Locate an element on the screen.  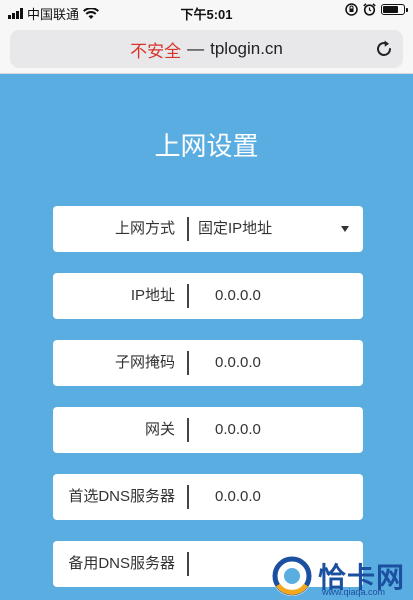
watermark-url: www.qiaqa.com is located at coordinates (354, 592).